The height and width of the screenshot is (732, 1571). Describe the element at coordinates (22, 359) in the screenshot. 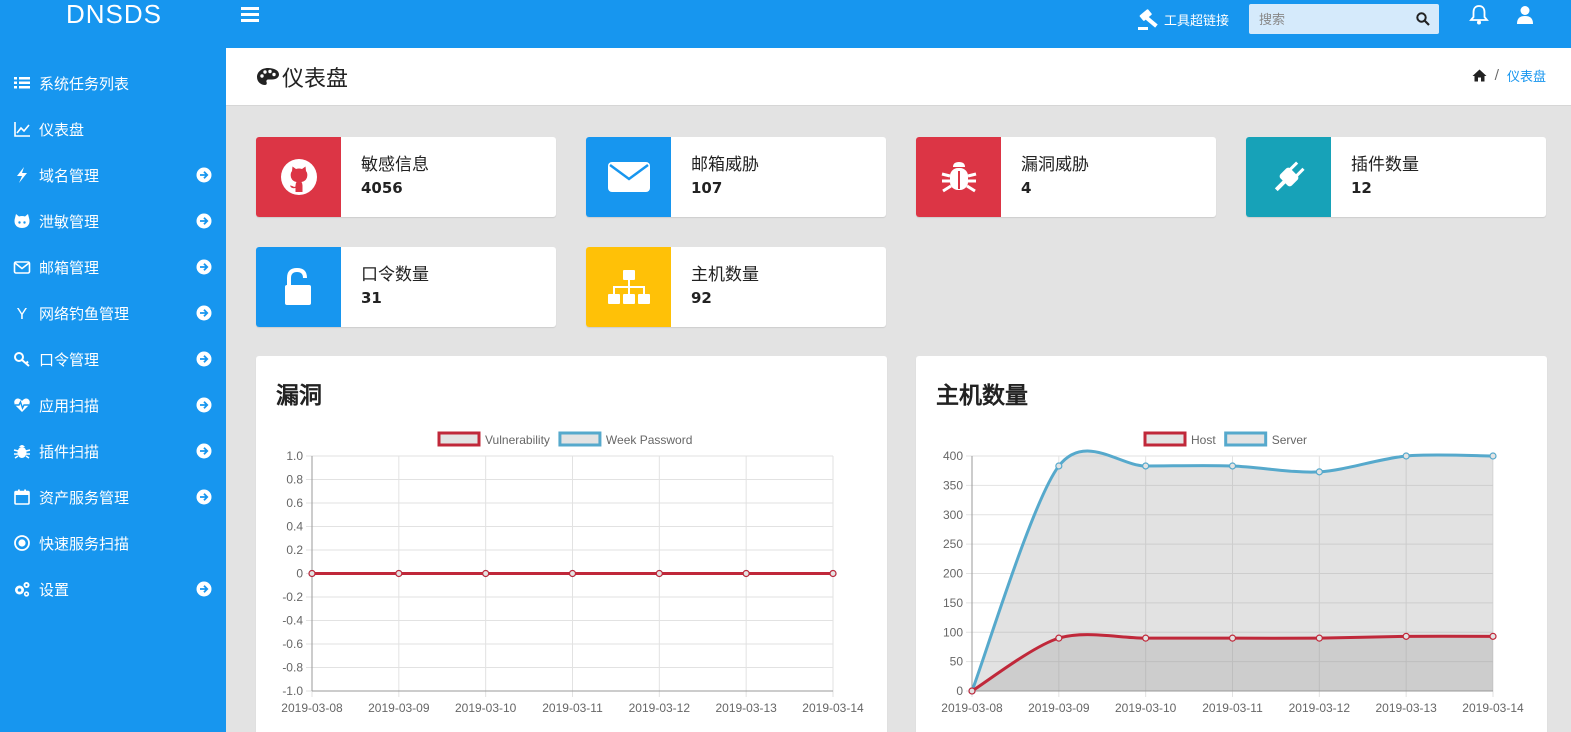

I see `key-icon` at that location.